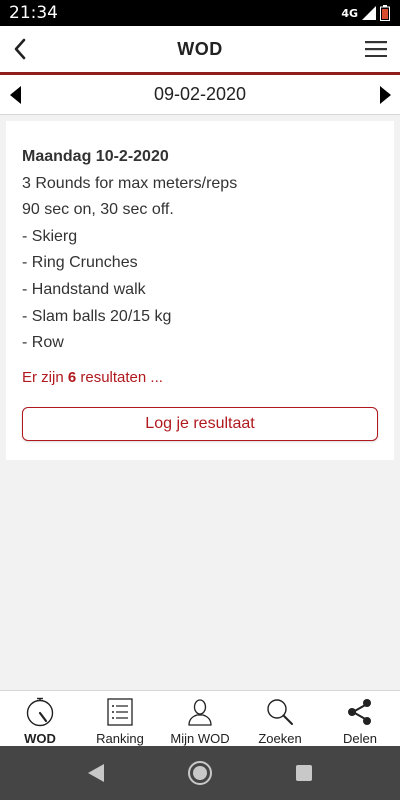  I want to click on results-count: 6, so click(72, 377).